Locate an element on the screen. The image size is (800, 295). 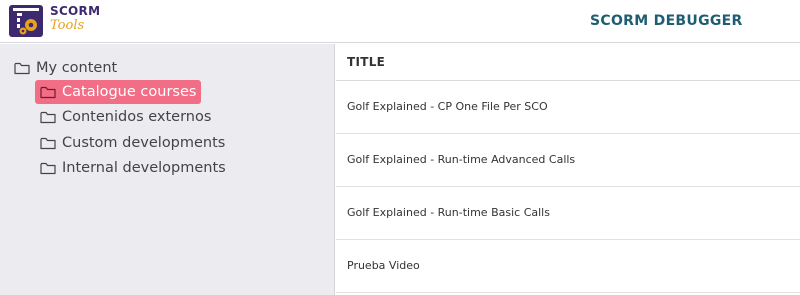
sidebar-item-label: Internal developments is located at coordinates (144, 168).